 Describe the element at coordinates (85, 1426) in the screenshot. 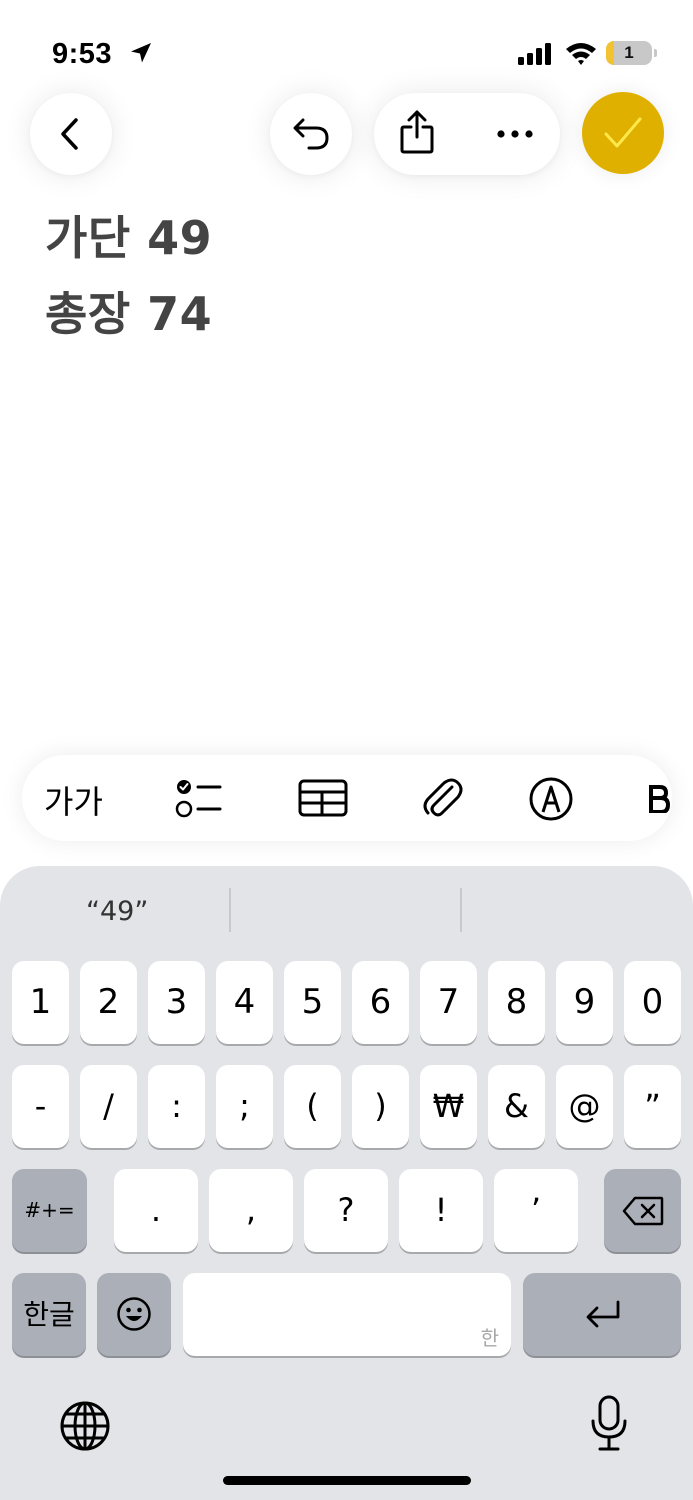

I see `globe-icon` at that location.